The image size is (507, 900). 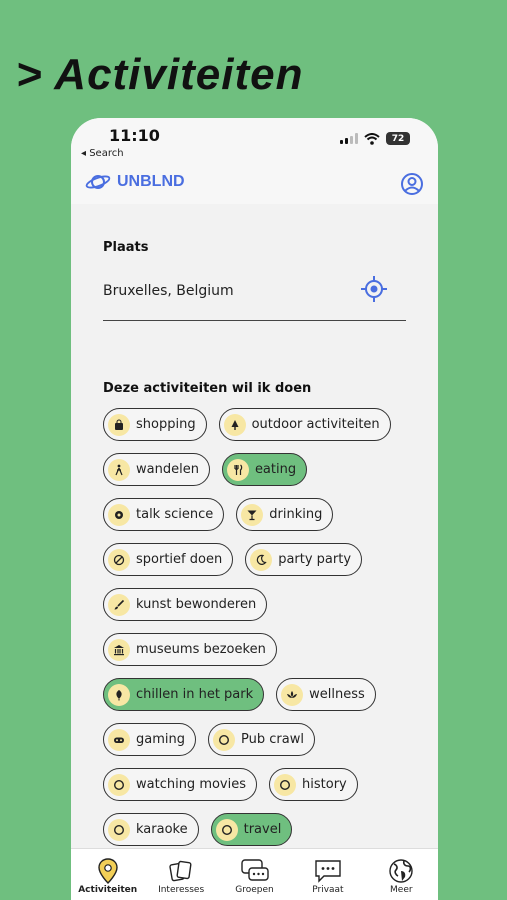 What do you see at coordinates (134, 135) in the screenshot?
I see `status-time: 11:10` at bounding box center [134, 135].